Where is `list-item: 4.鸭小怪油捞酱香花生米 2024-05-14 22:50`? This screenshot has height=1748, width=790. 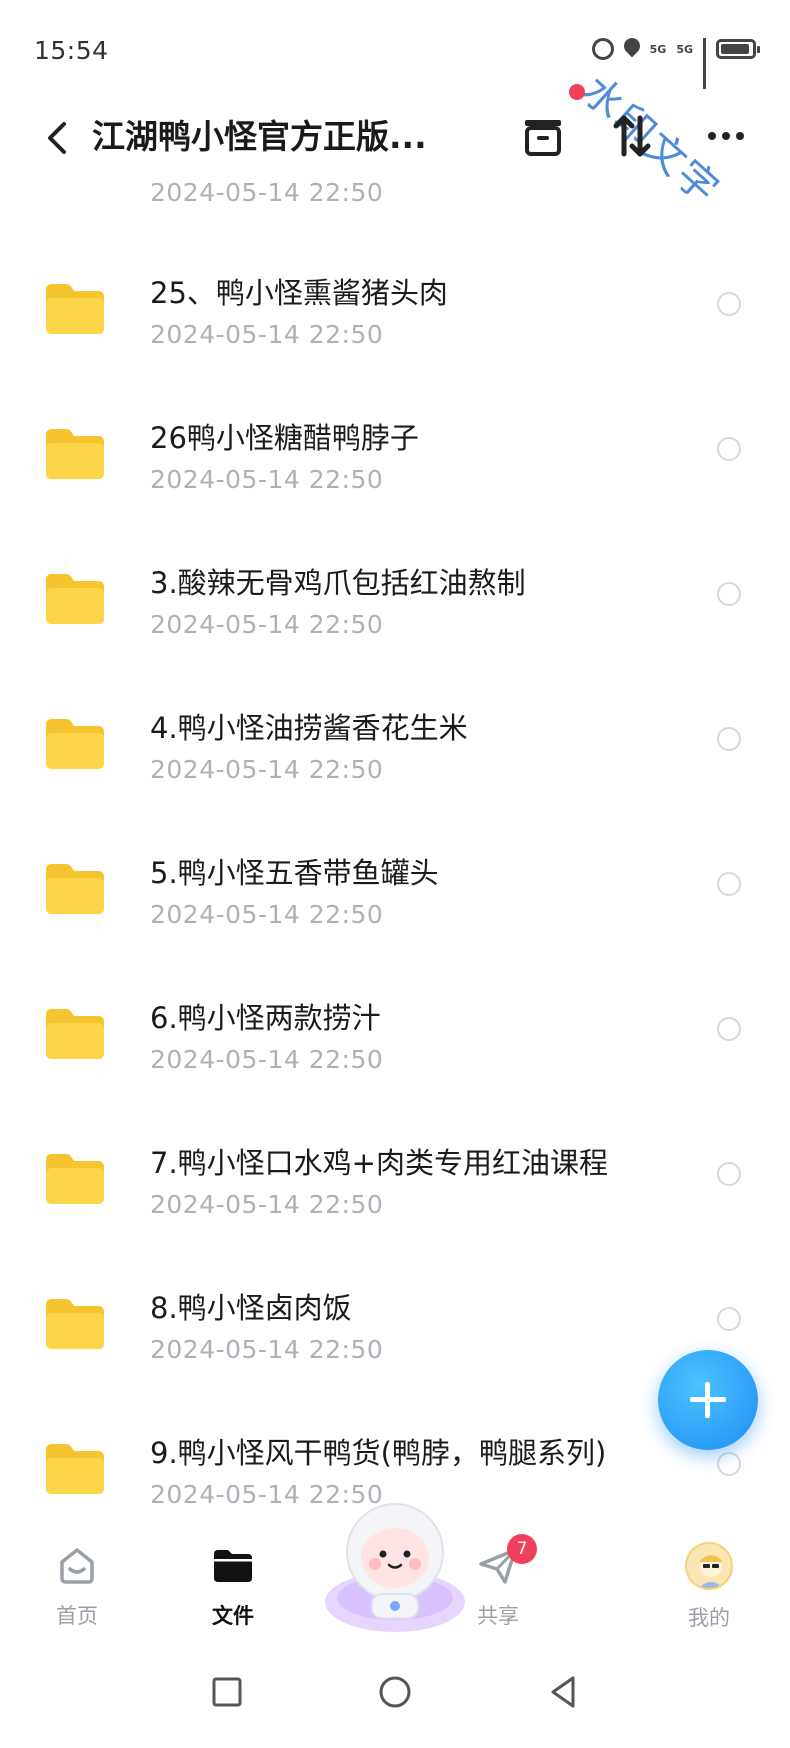 list-item: 4.鸭小怪油捞酱香花生米 2024-05-14 22:50 is located at coordinates (395, 765).